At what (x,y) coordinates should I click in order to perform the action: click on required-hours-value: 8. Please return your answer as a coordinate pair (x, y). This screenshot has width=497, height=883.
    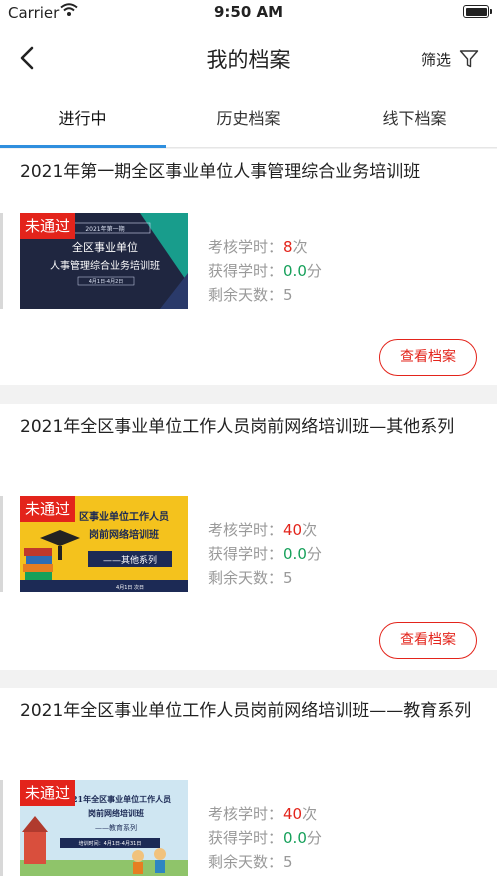
    Looking at the image, I should click on (288, 247).